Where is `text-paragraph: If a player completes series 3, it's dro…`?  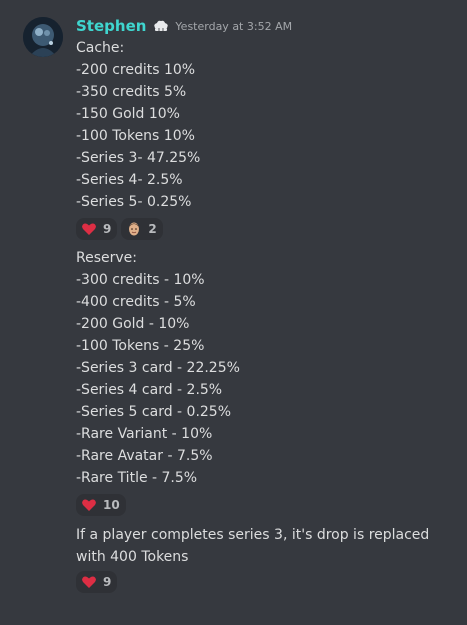
text-paragraph: If a player completes series 3, it's dro… is located at coordinates (253, 546).